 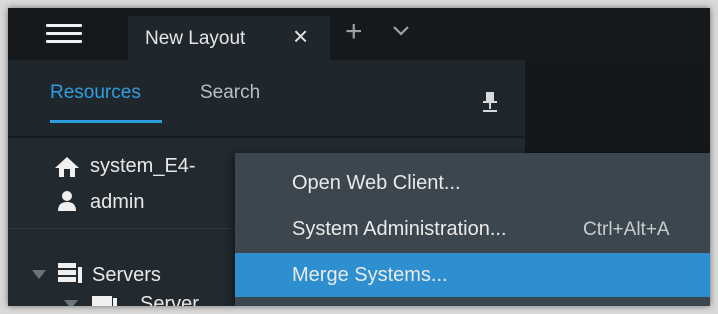 I want to click on main-menu-icon, so click(x=64, y=35).